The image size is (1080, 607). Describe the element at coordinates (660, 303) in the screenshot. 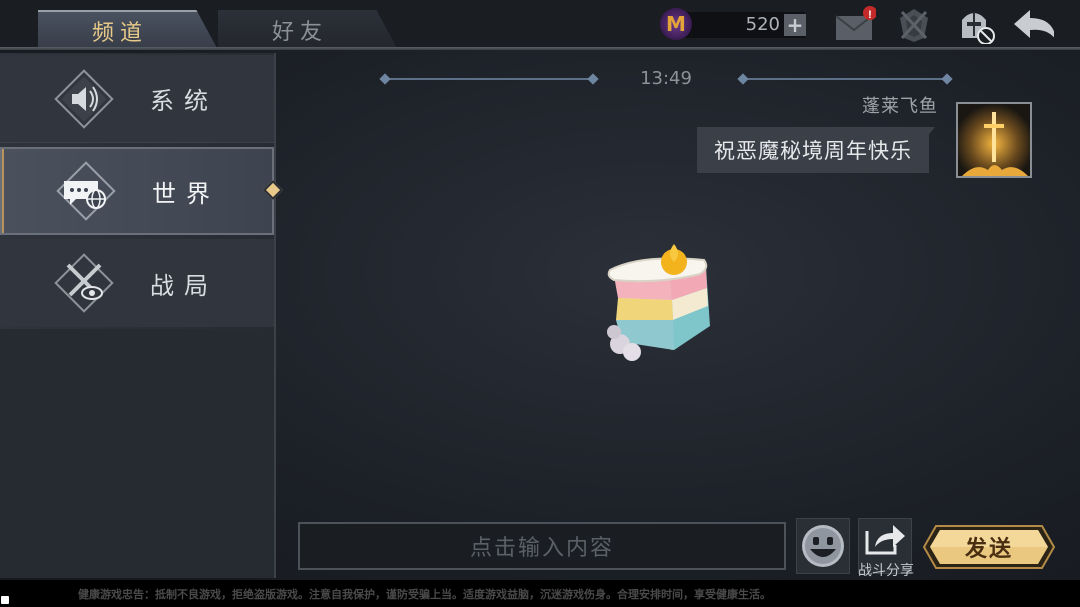

I see `cake-slice-sticker` at that location.